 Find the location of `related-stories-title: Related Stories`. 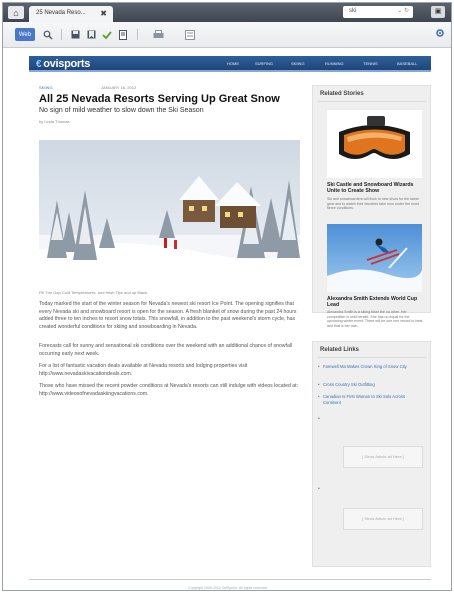

related-stories-title: Related Stories is located at coordinates (342, 94).